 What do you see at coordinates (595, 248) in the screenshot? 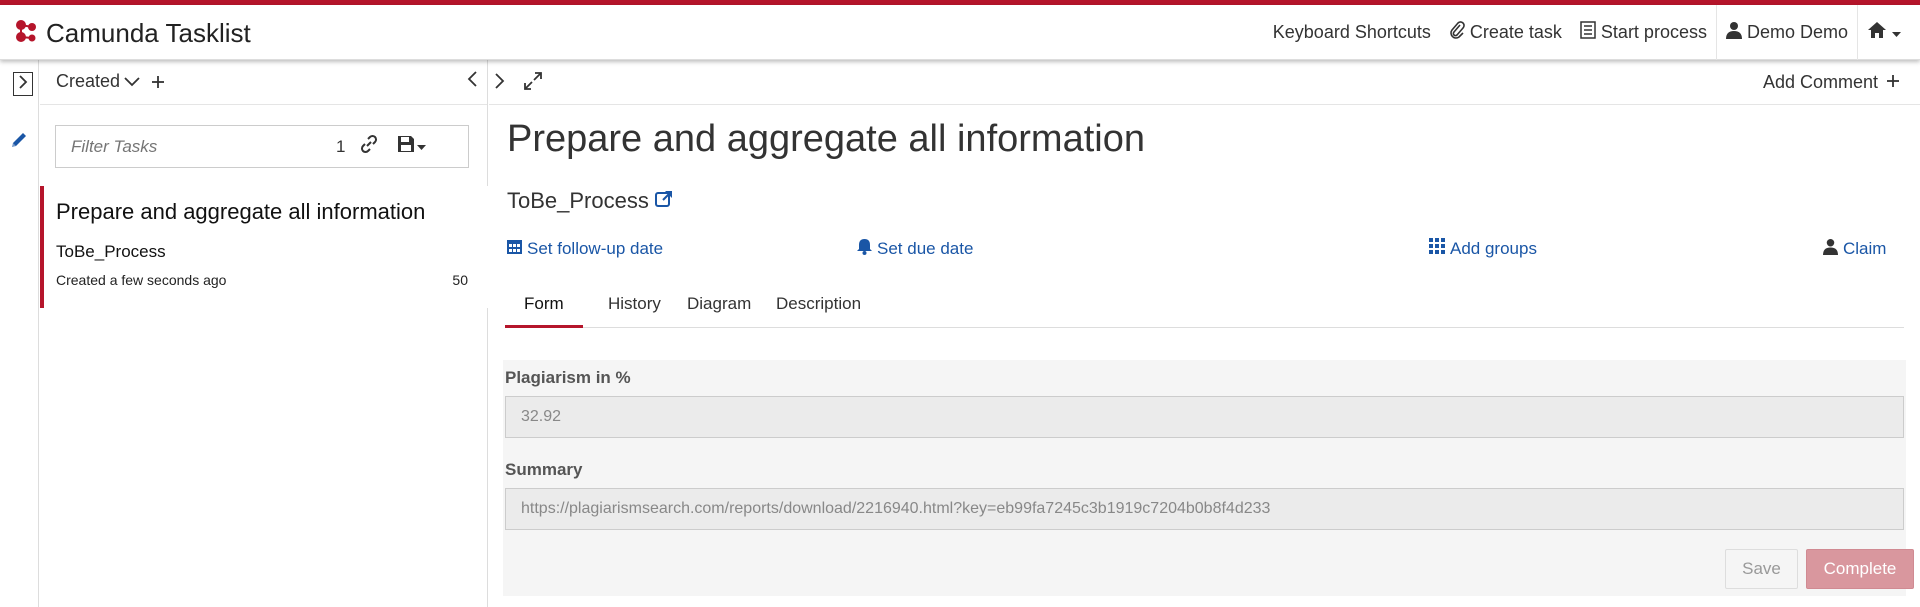
I see `follow-up-label: Set follow-up date` at bounding box center [595, 248].